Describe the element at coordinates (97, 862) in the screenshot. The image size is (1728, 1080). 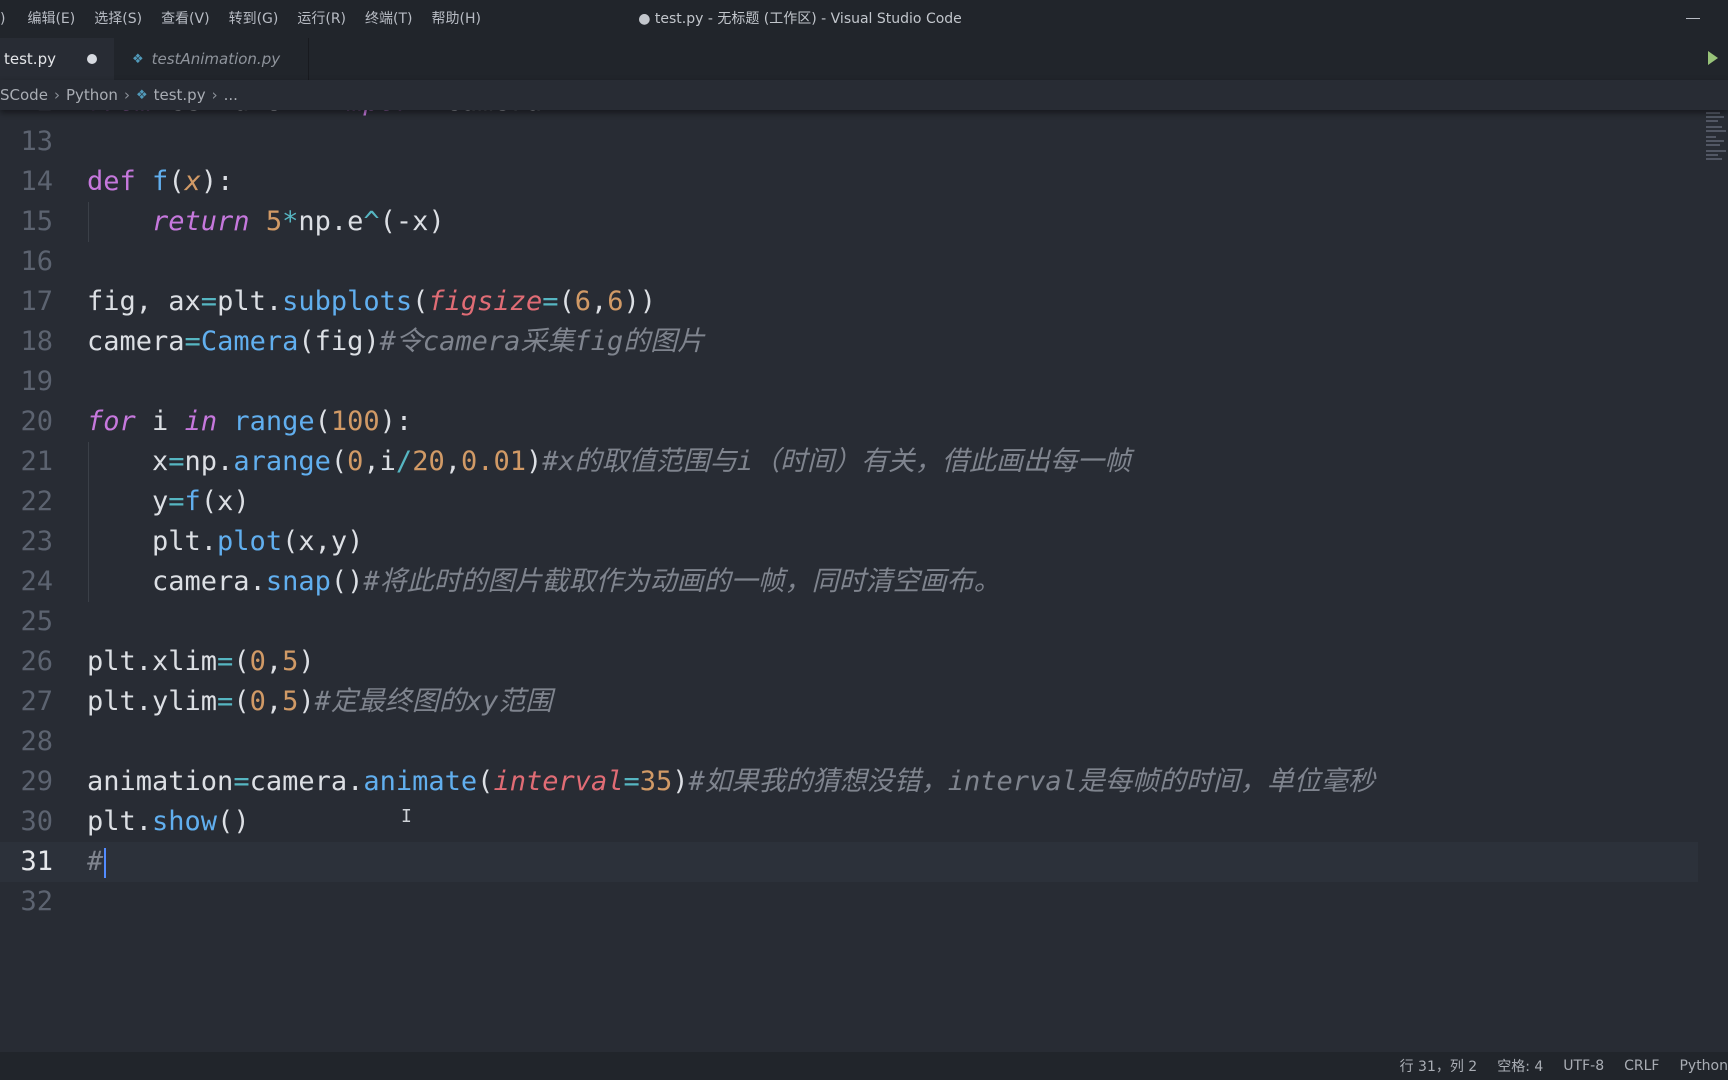
I see `code-text: #` at that location.